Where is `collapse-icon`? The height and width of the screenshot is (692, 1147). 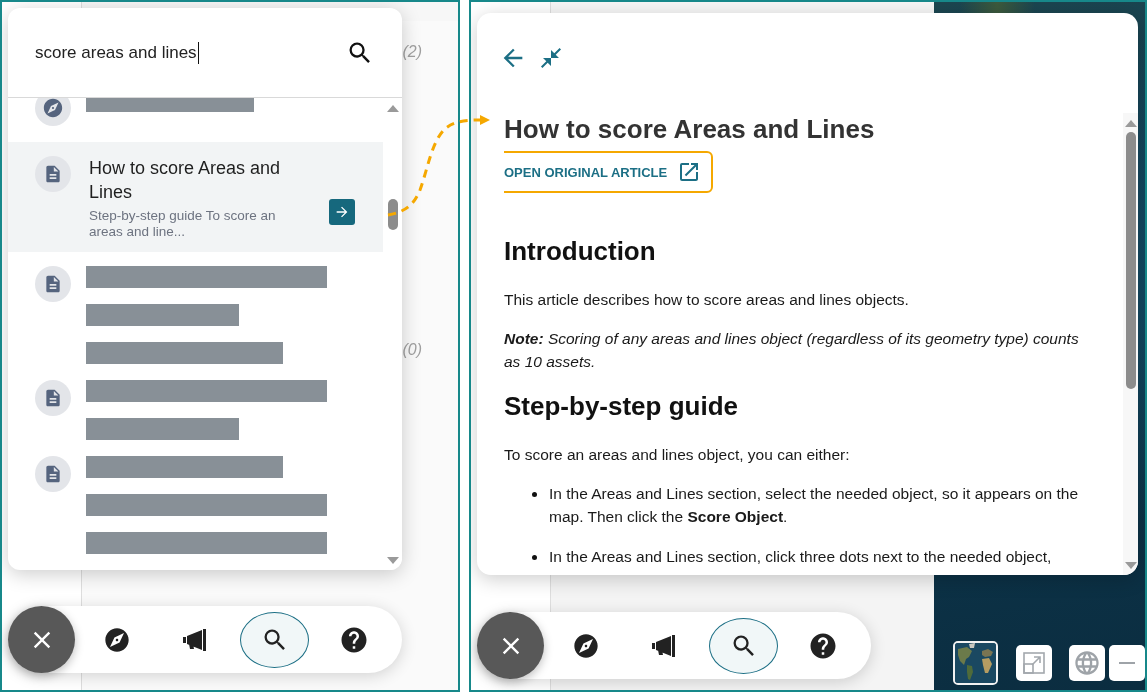 collapse-icon is located at coordinates (551, 58).